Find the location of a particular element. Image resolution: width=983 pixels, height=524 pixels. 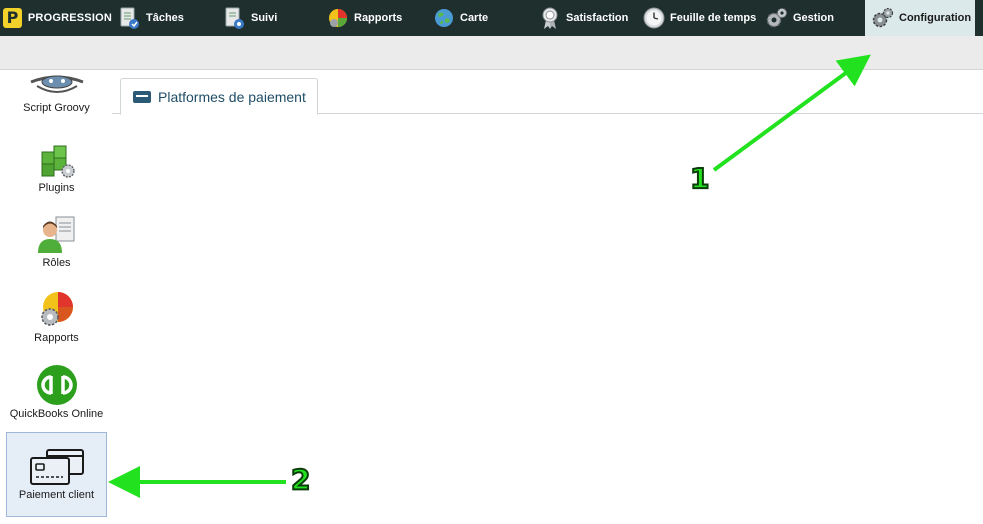

roles-icon is located at coordinates (55, 234).